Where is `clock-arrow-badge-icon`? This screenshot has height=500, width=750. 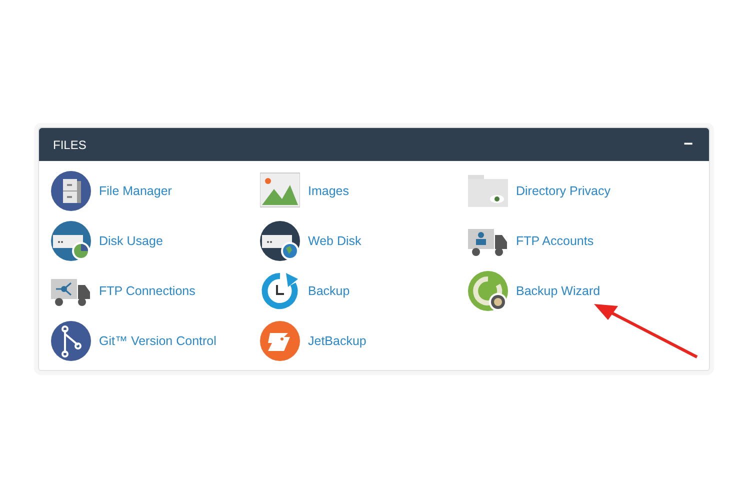
clock-arrow-badge-icon is located at coordinates (488, 291).